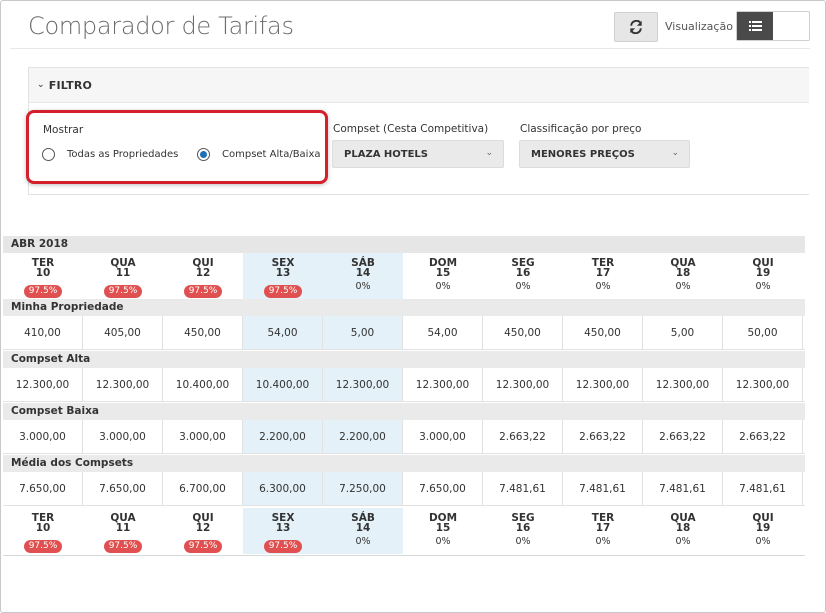  Describe the element at coordinates (363, 273) in the screenshot. I see `day-number: 14` at that location.